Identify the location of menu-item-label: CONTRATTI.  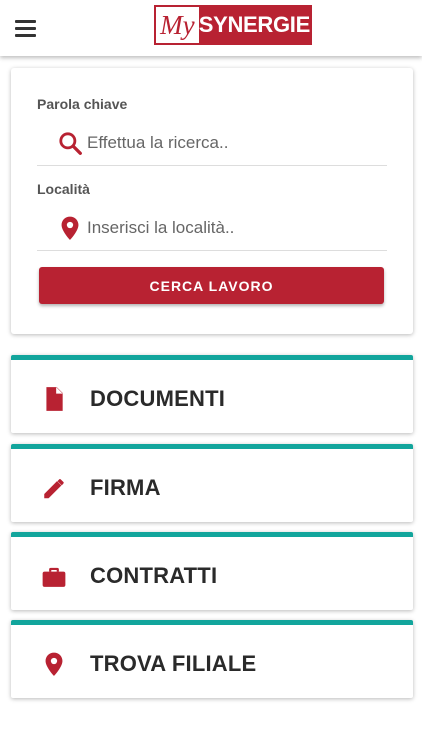
(154, 575).